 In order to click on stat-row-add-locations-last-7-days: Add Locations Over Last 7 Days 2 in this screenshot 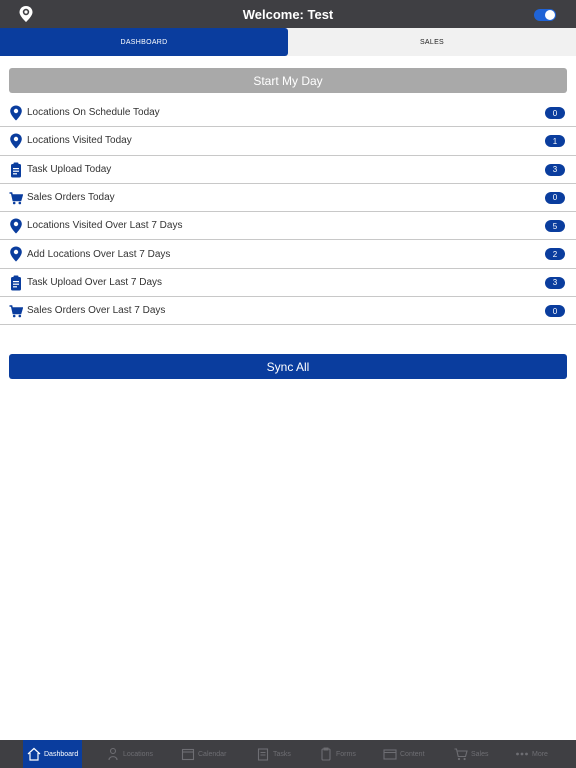, I will do `click(288, 254)`.